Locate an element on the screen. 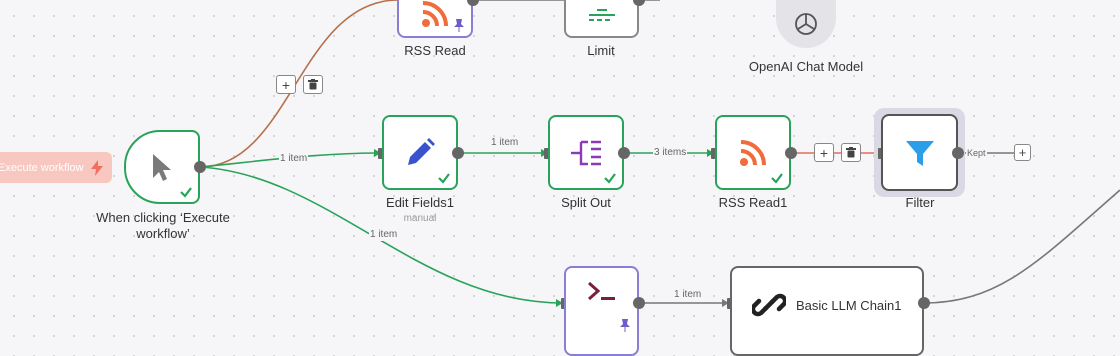 This screenshot has height=356, width=1120. edit-fields-output-port is located at coordinates (458, 153).